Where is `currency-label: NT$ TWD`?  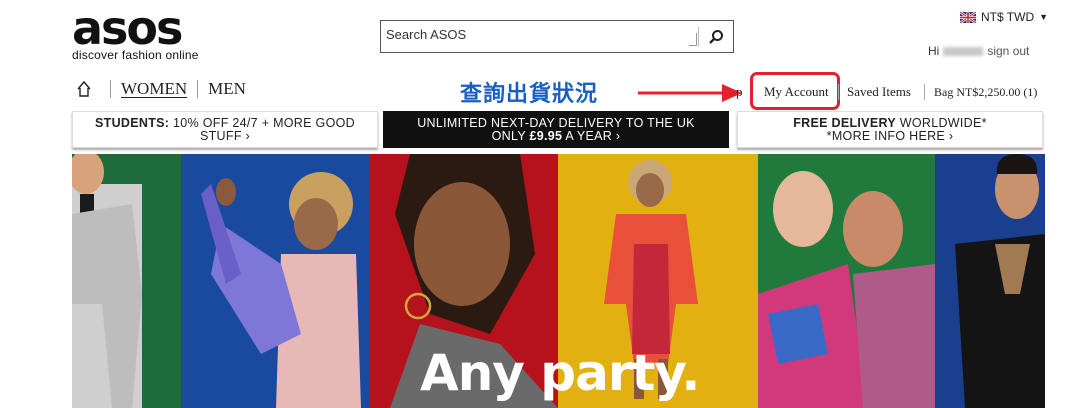
currency-label: NT$ TWD is located at coordinates (1008, 17).